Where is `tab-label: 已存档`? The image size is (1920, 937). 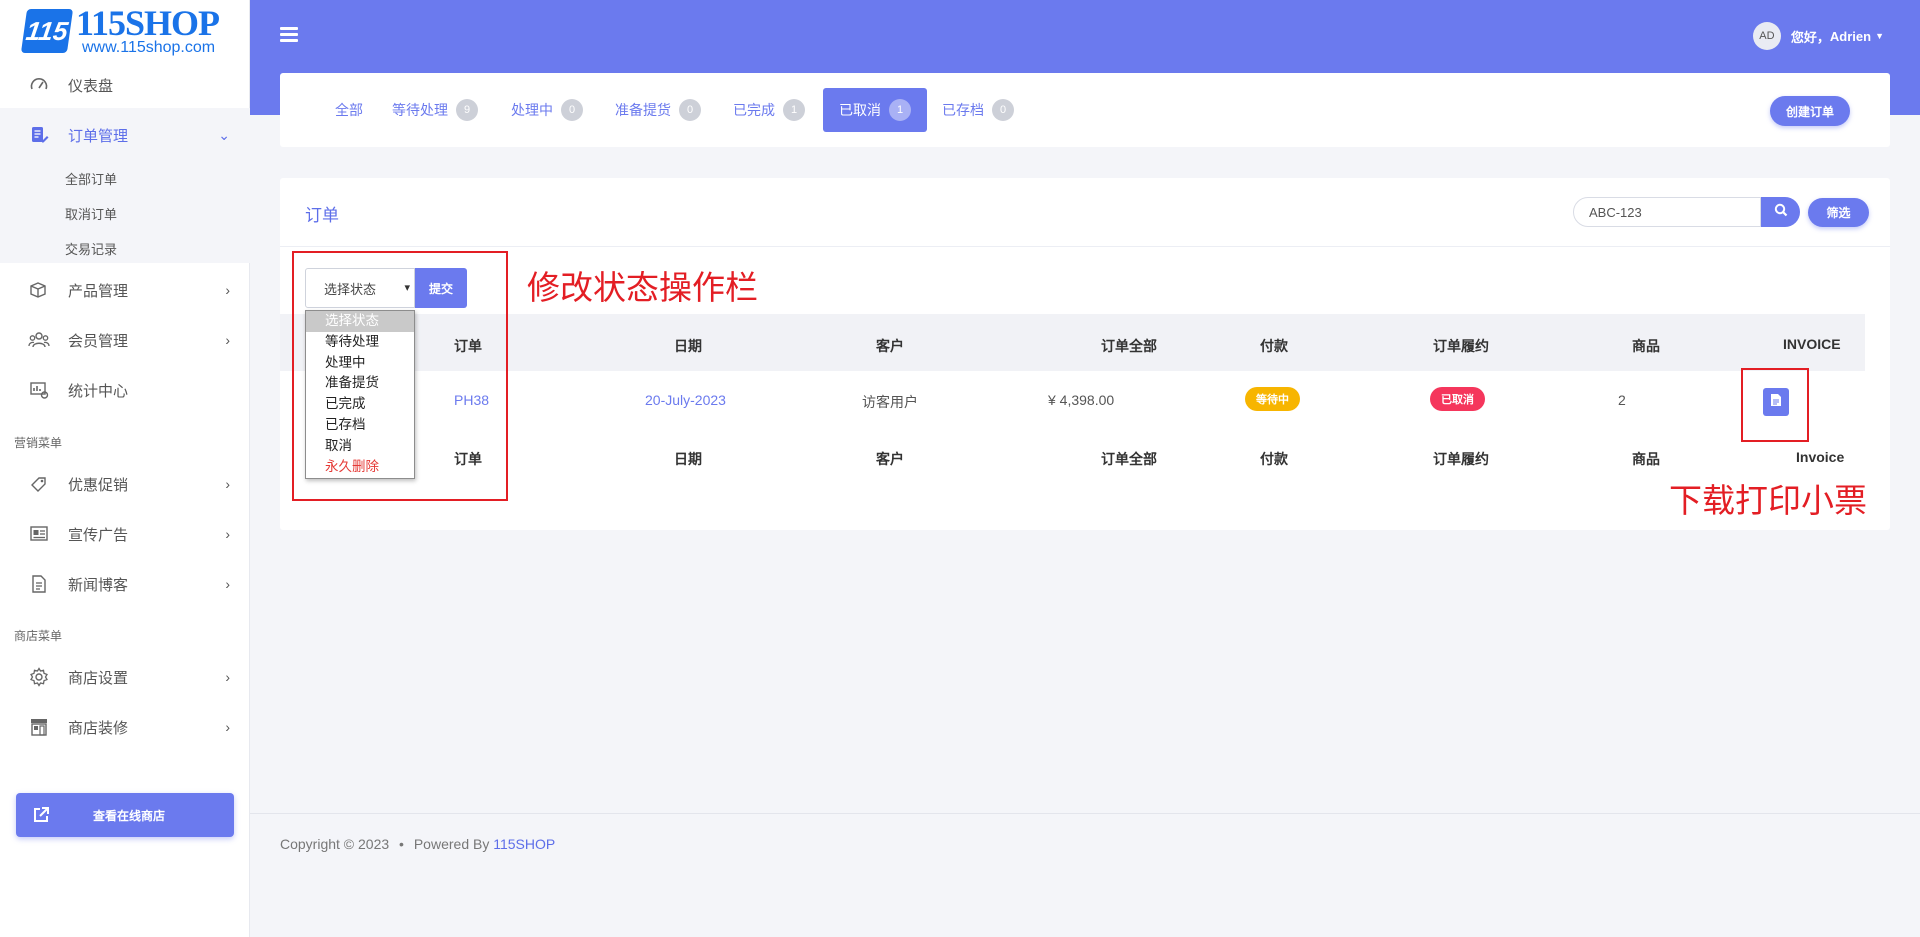
tab-label: 已存档 is located at coordinates (963, 110).